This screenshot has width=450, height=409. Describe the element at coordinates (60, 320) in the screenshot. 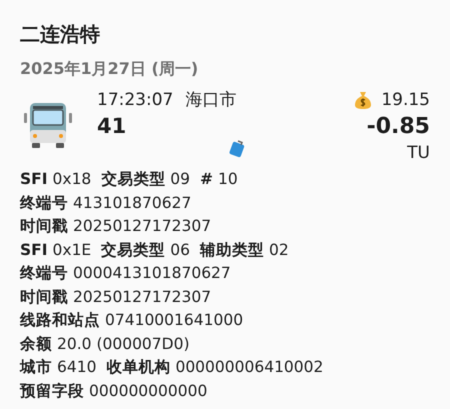

I see `field-label: 线路和站点` at that location.